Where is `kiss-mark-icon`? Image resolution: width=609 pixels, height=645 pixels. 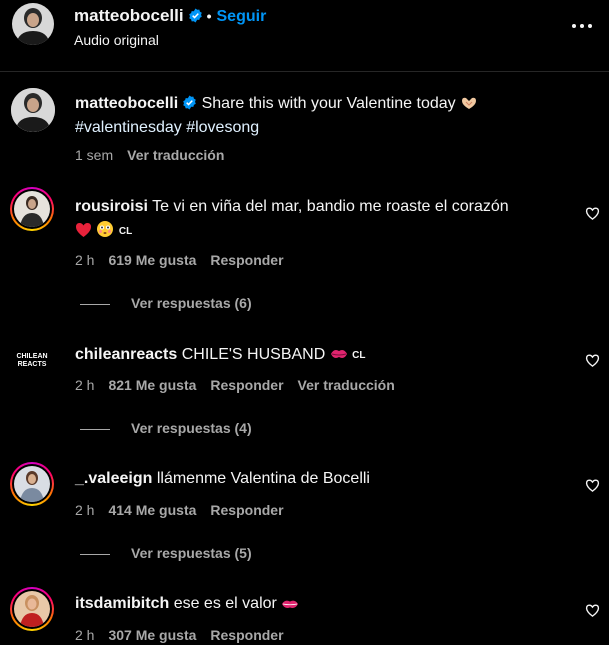 kiss-mark-icon is located at coordinates (338, 354).